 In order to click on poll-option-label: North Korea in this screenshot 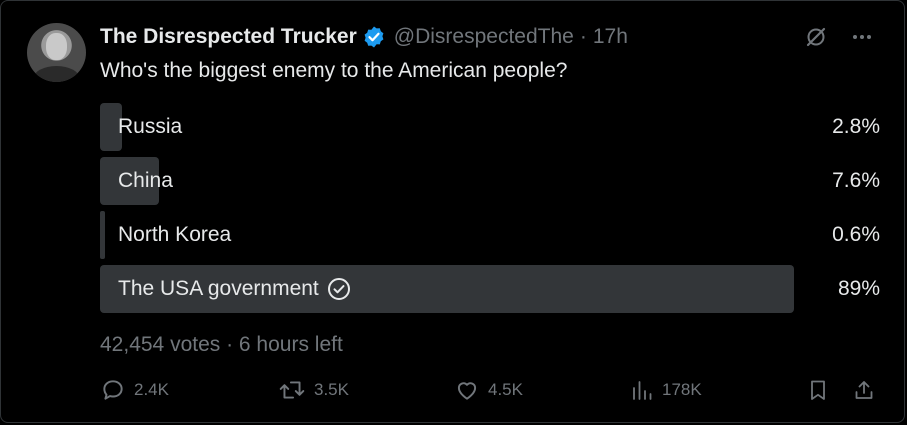, I will do `click(175, 234)`.